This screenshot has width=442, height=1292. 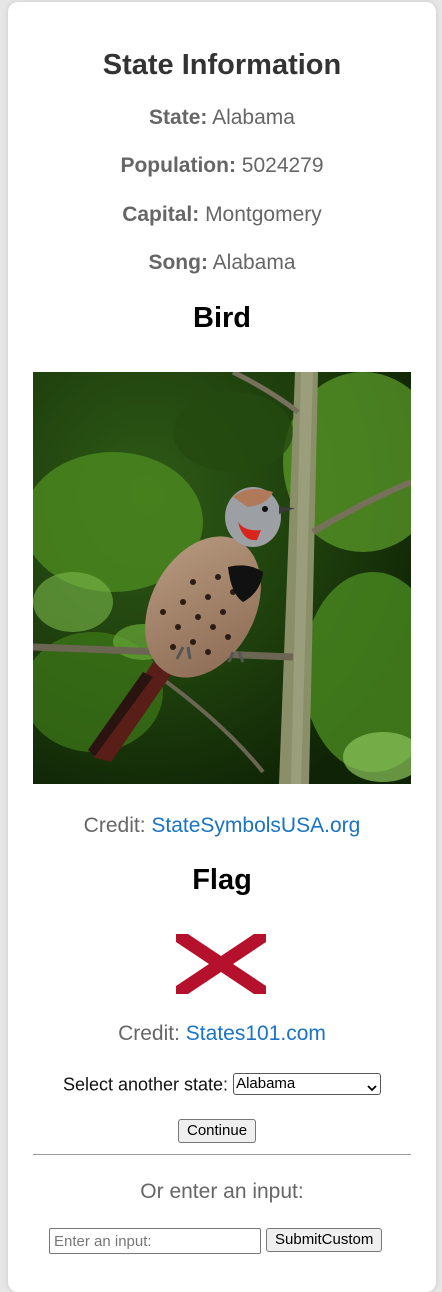 What do you see at coordinates (256, 1033) in the screenshot?
I see `flag-credit-link: States101.com` at bounding box center [256, 1033].